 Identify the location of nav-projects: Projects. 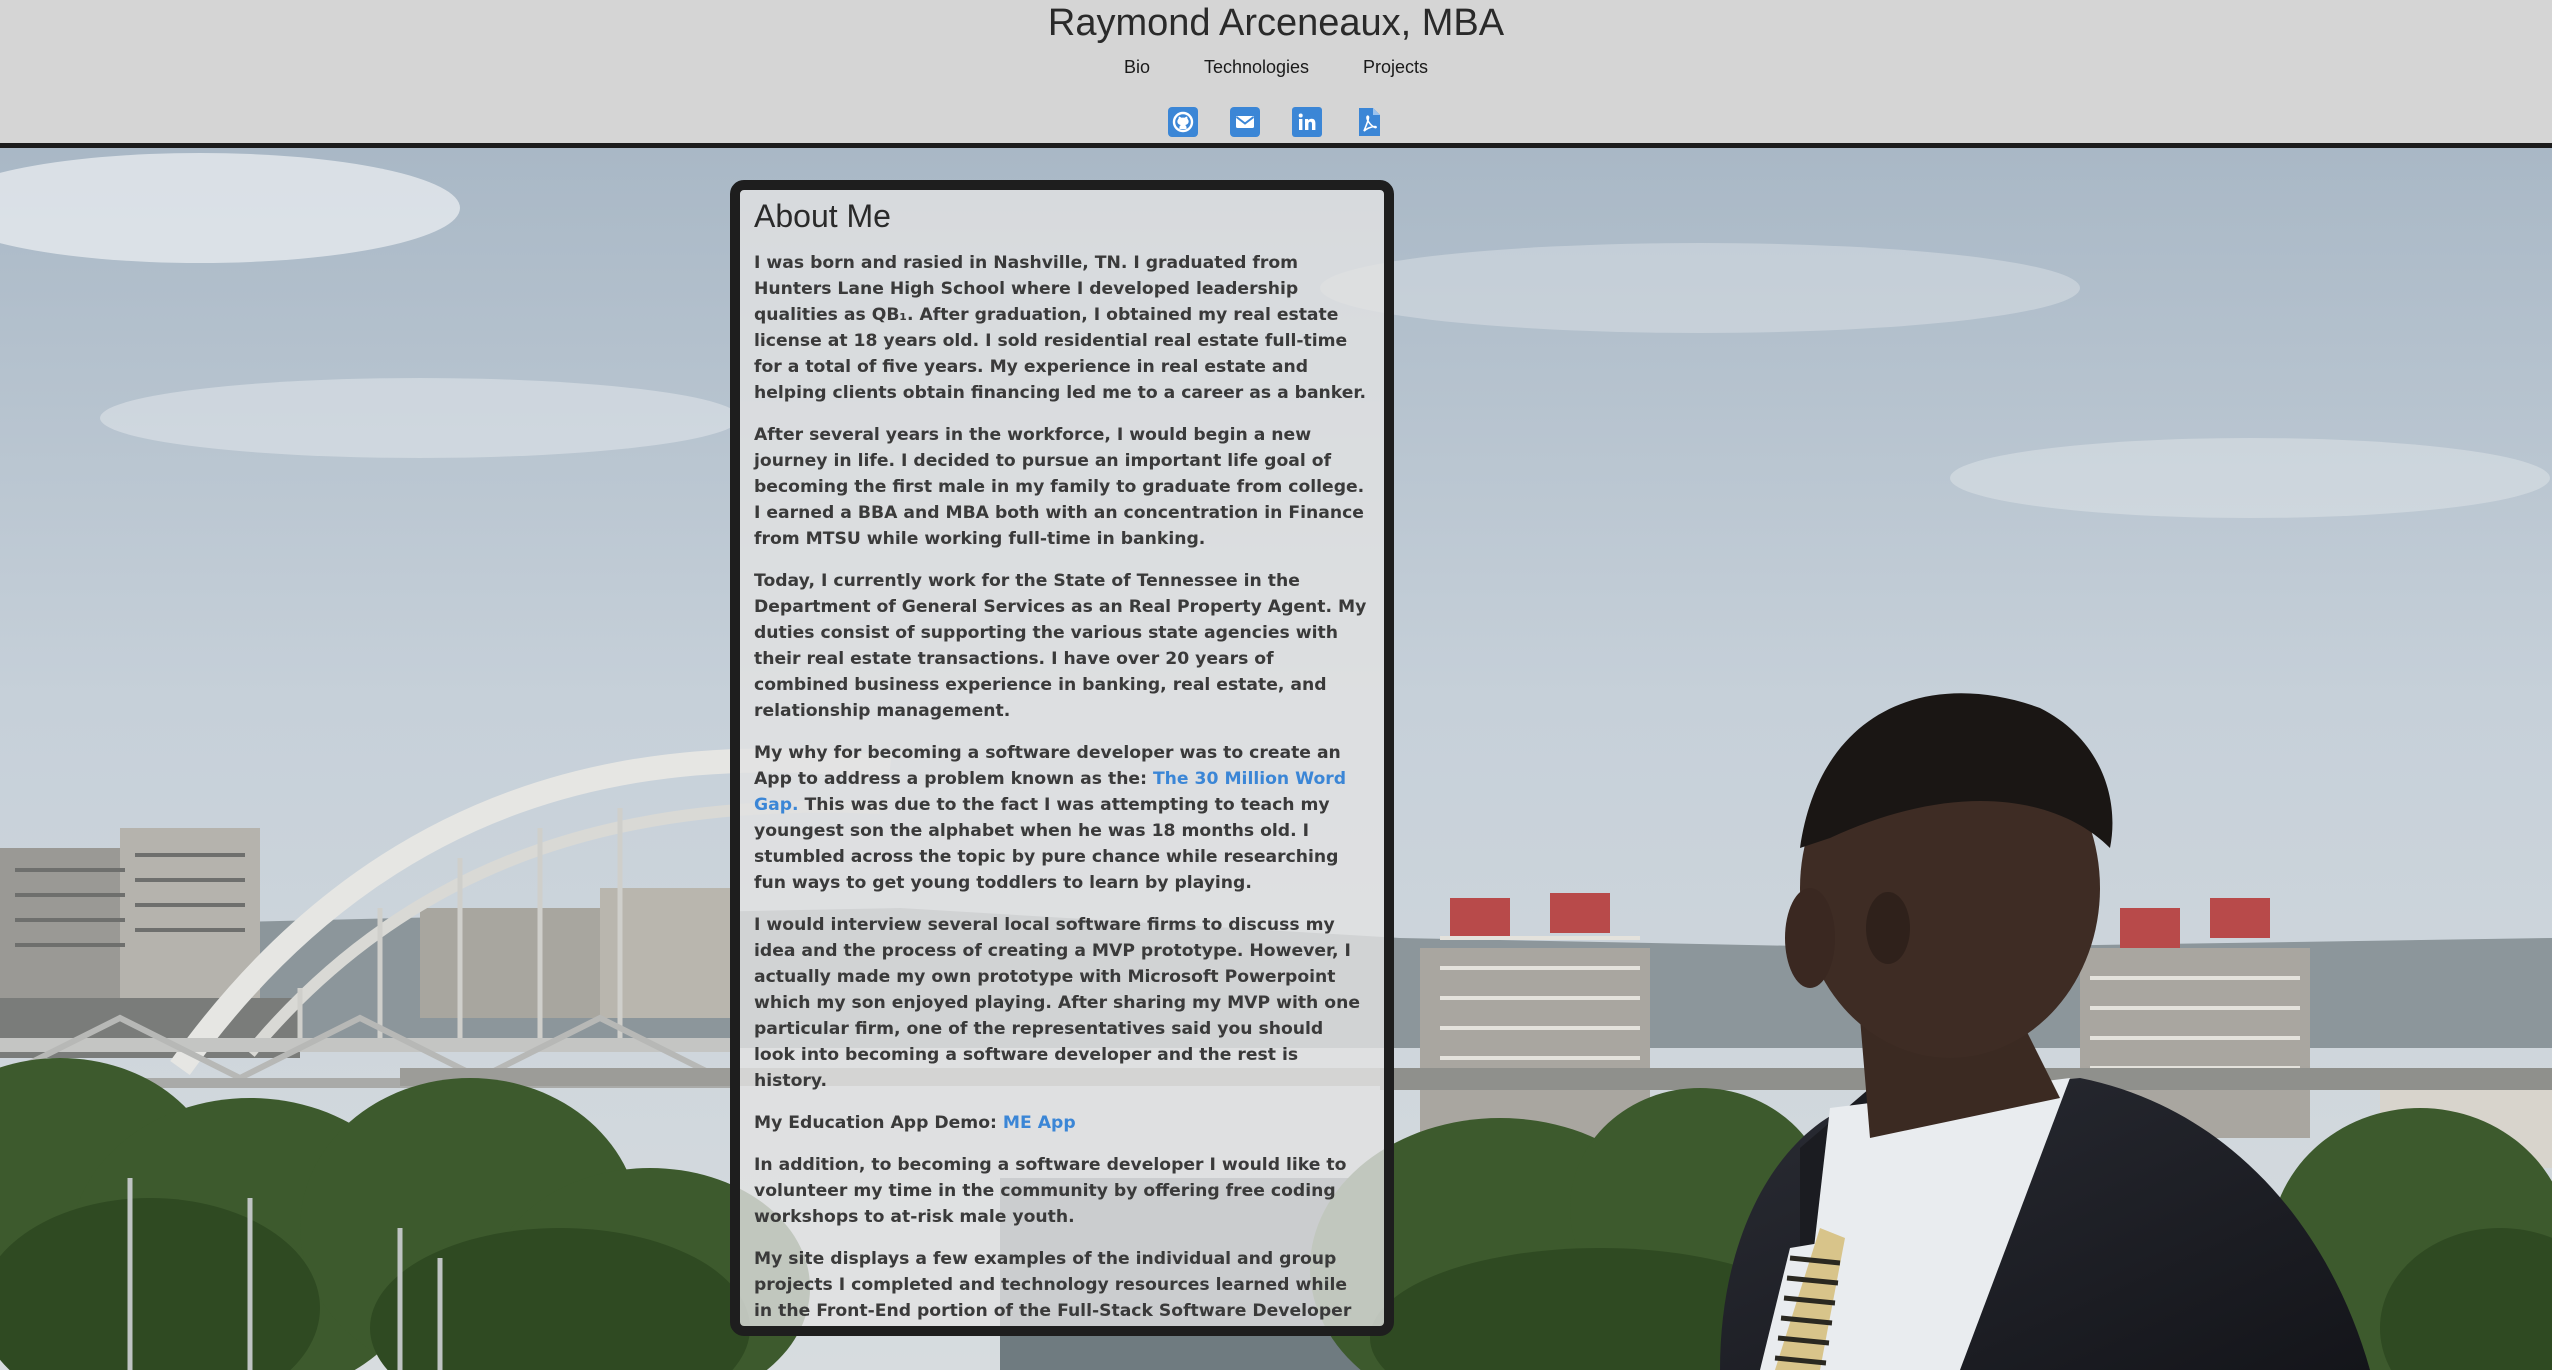
(1395, 67).